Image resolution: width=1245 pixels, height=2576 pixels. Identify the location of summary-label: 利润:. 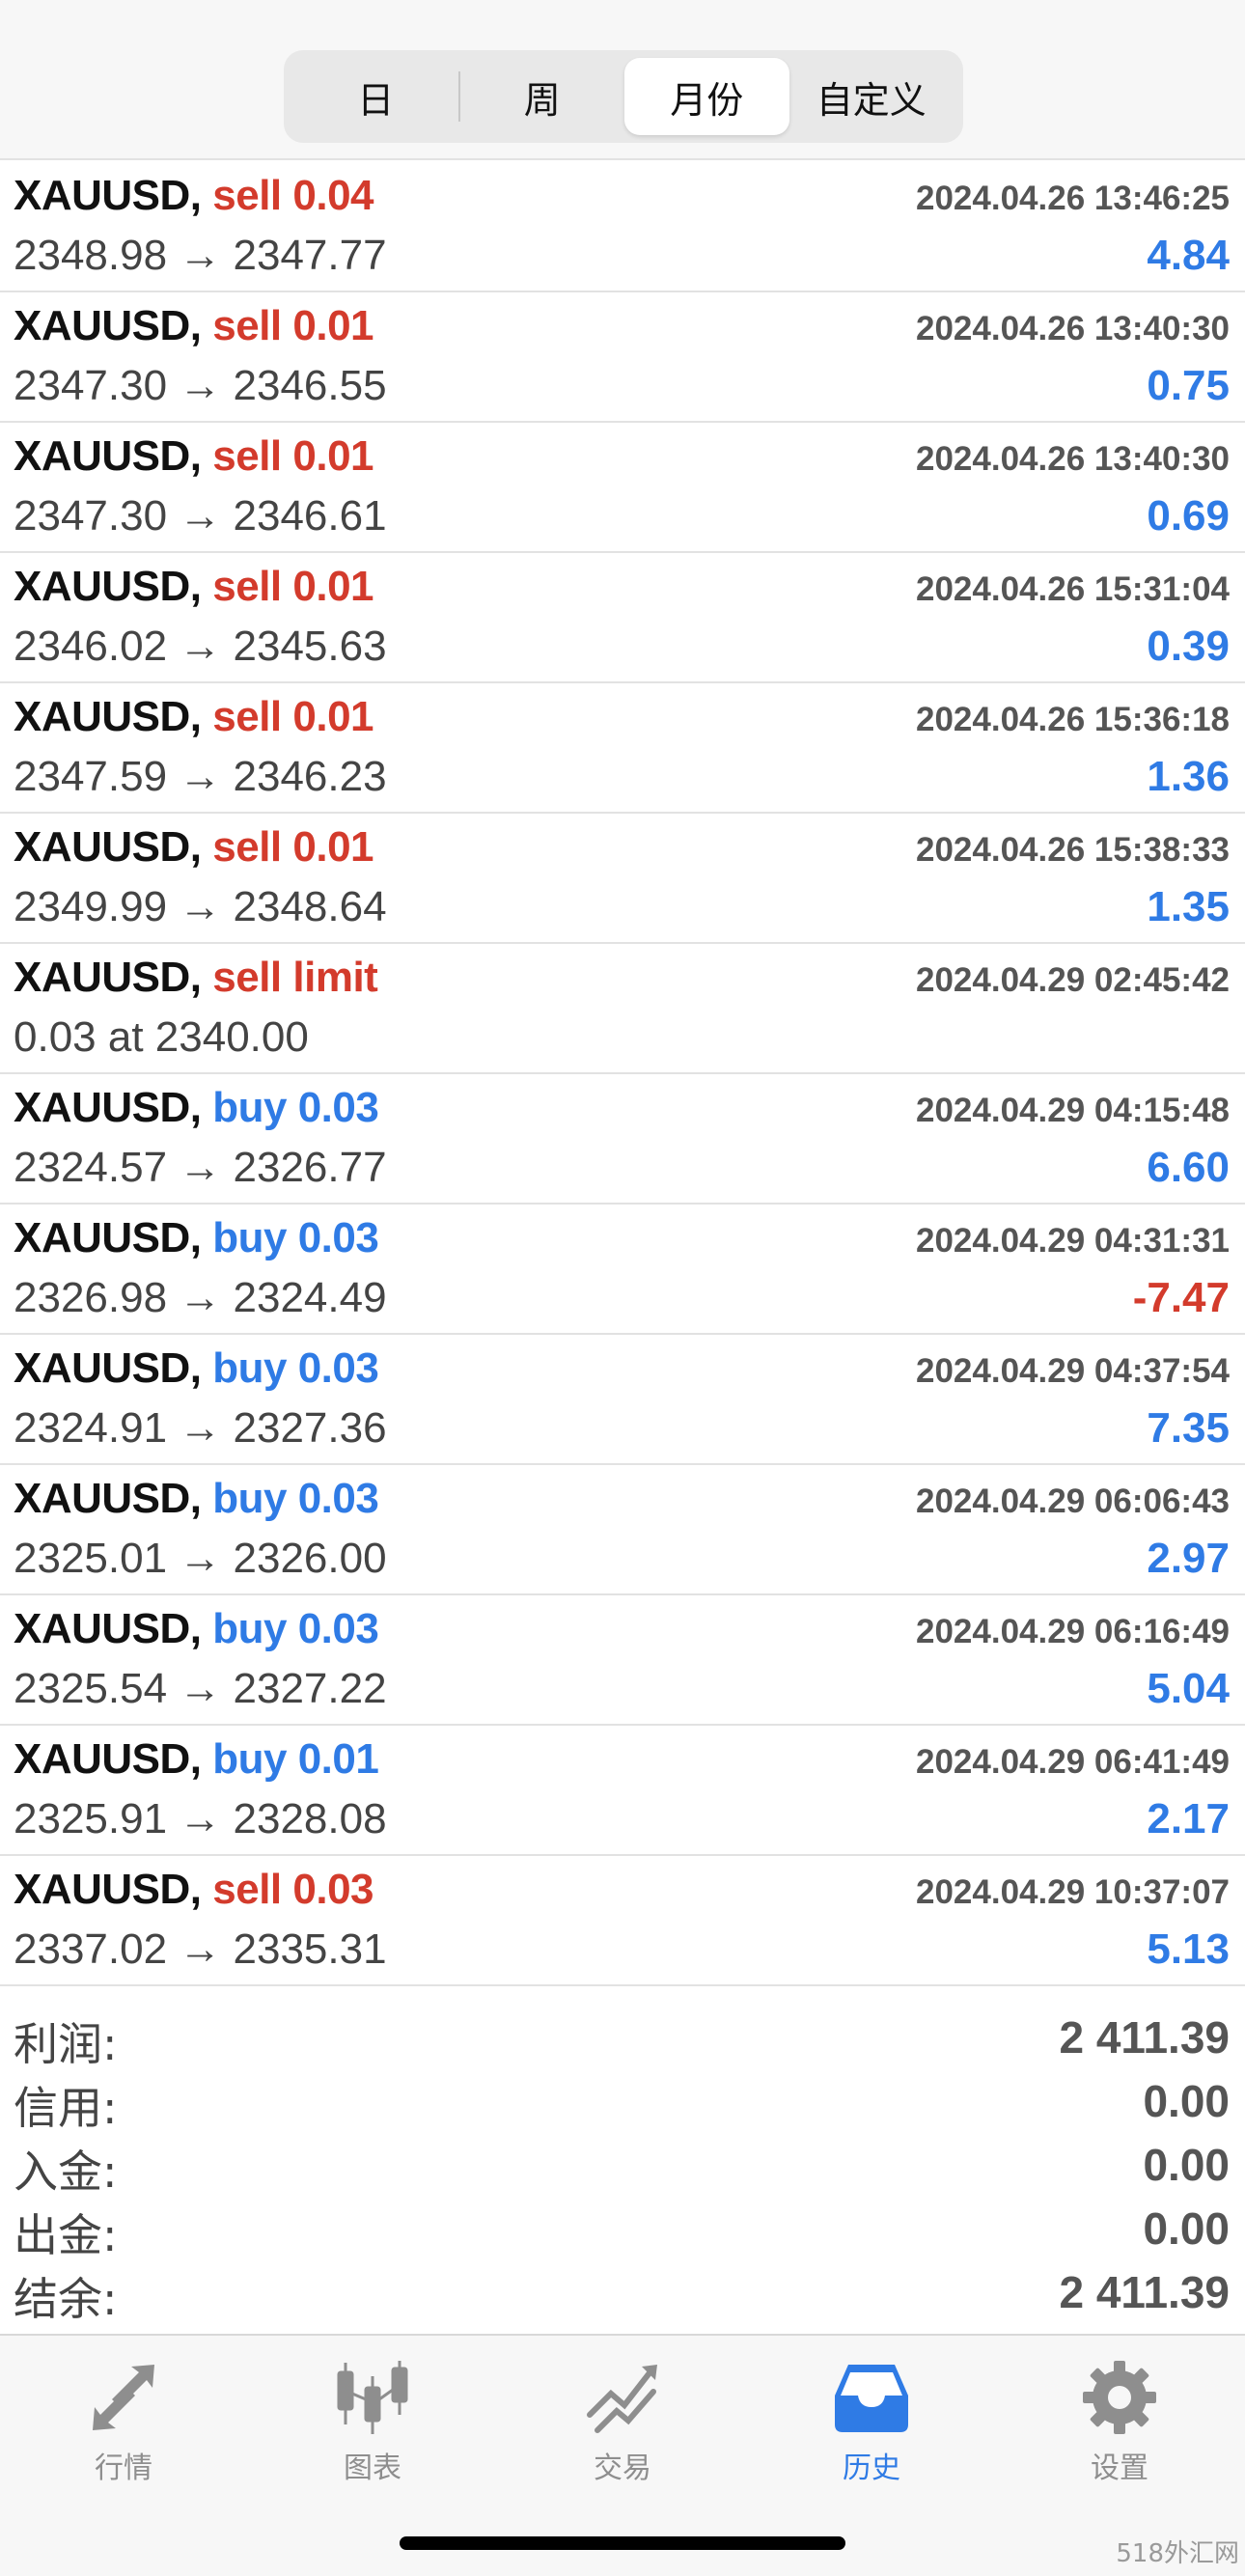
(66, 2044).